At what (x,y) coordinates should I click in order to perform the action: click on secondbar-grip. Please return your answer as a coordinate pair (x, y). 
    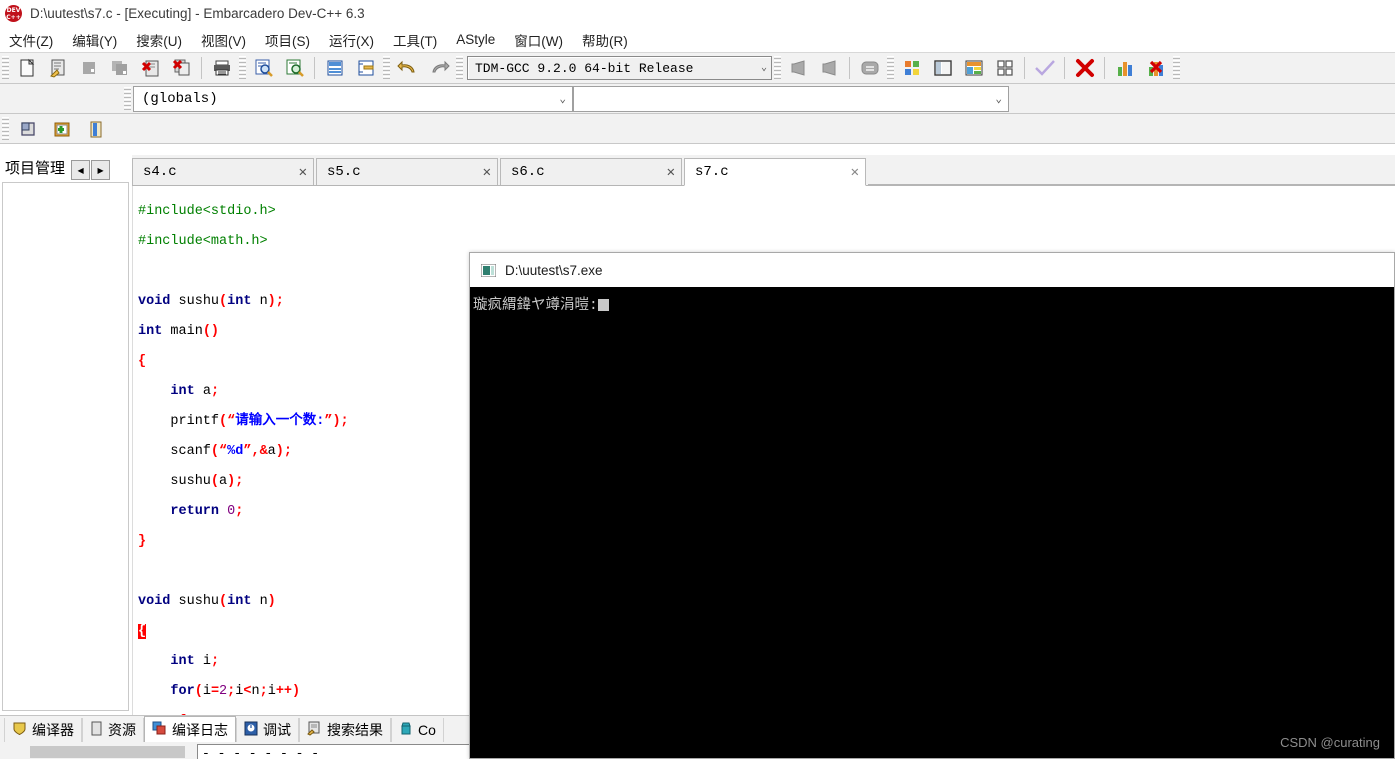
    Looking at the image, I should click on (127, 98).